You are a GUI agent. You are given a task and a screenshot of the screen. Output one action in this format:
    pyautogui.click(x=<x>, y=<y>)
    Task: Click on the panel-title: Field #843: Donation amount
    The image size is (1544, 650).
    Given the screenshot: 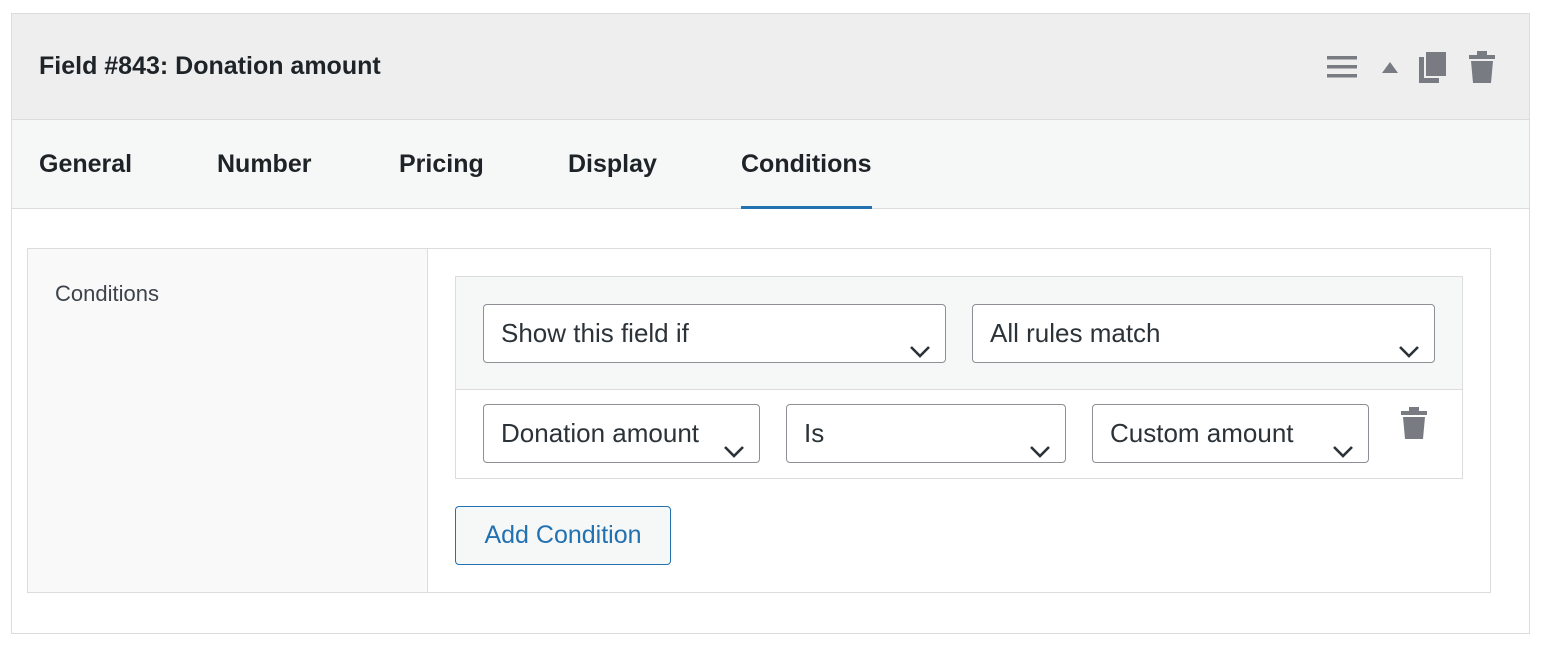 What is the action you would take?
    pyautogui.click(x=210, y=66)
    